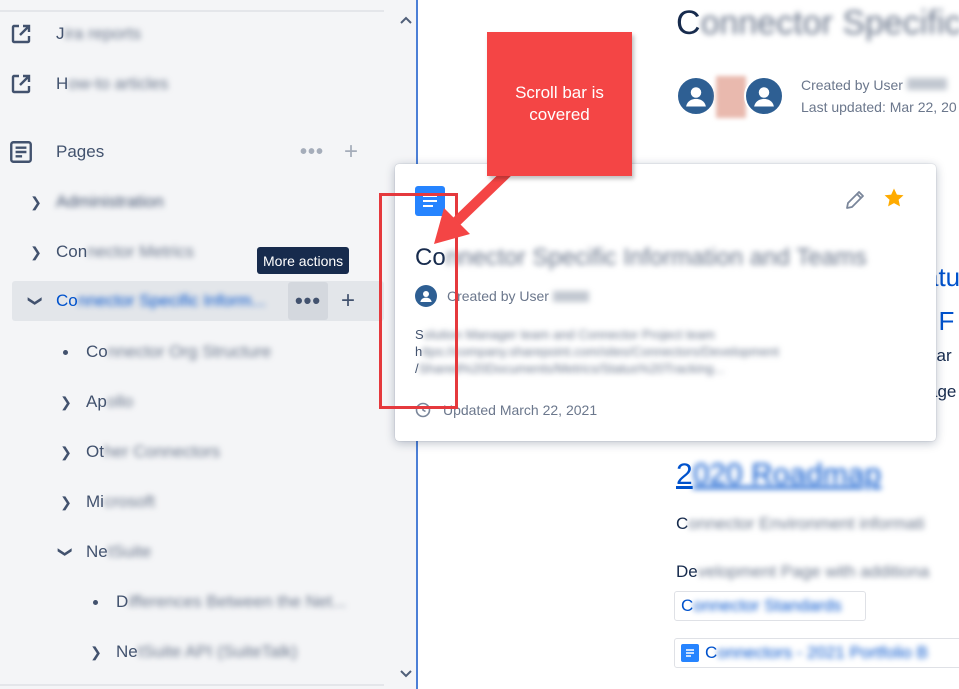 Image resolution: width=959 pixels, height=689 pixels. Describe the element at coordinates (731, 97) in the screenshot. I see `avatar-photo` at that location.